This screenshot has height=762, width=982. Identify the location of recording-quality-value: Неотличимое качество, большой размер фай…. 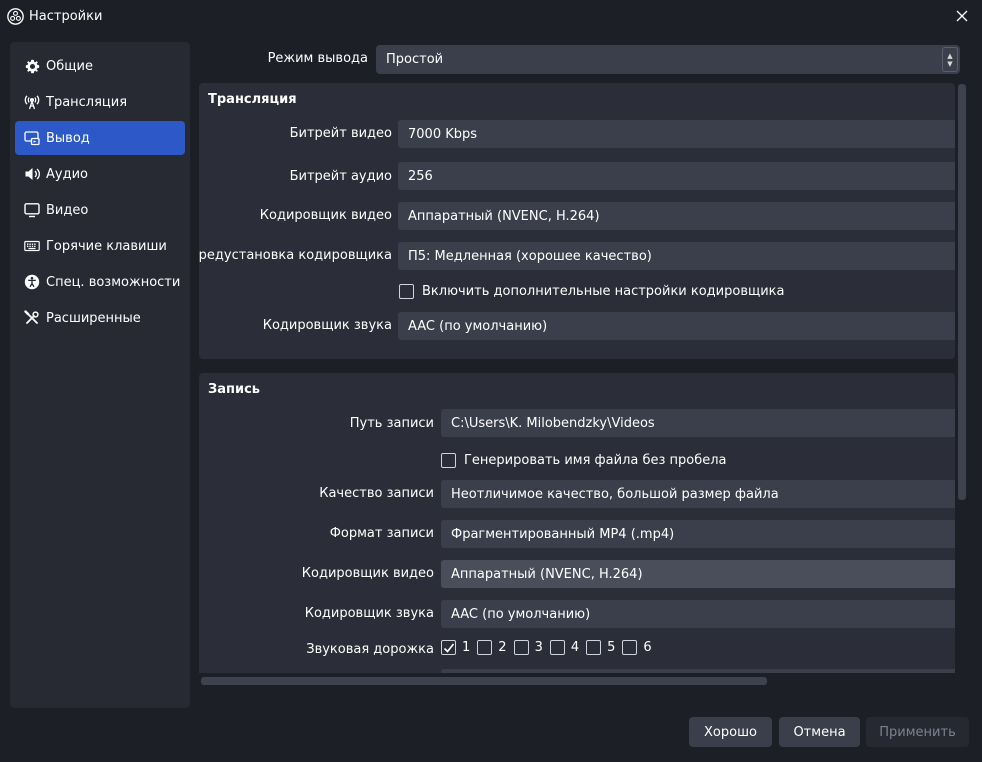
(615, 494).